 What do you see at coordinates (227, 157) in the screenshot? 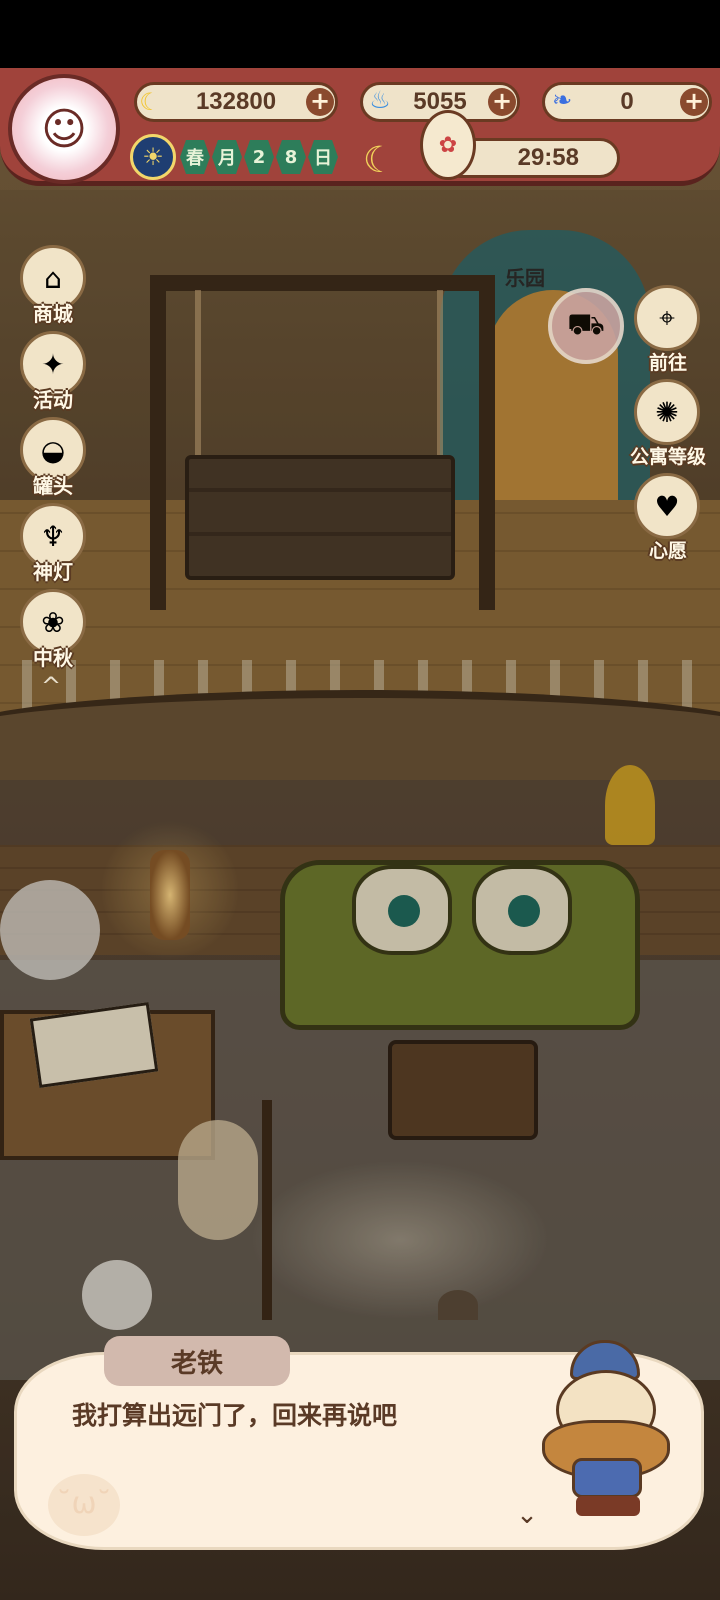
I see `season-cell: 月` at bounding box center [227, 157].